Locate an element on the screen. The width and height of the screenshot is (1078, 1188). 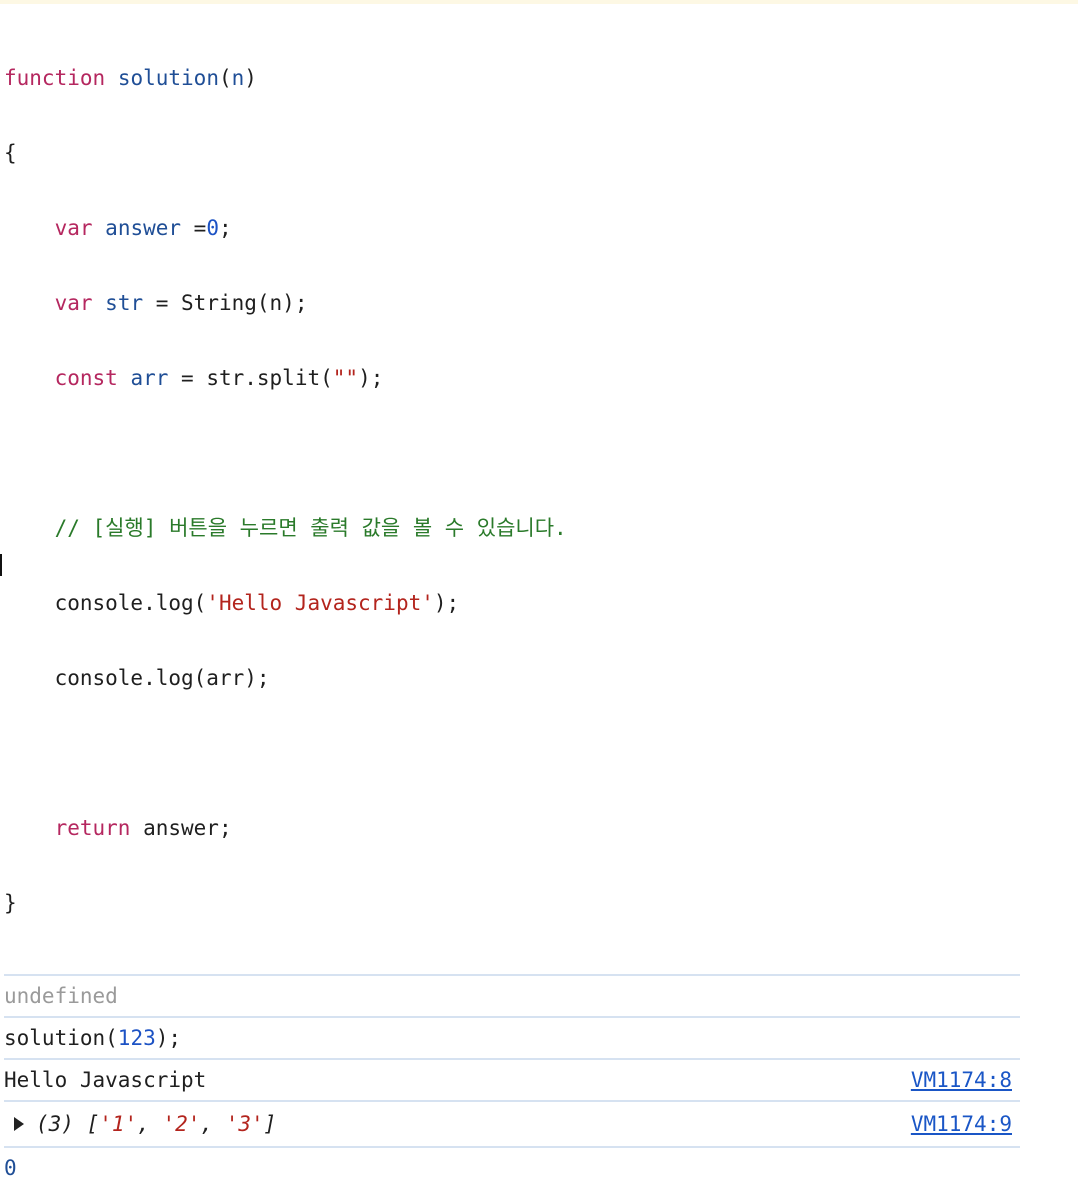
console-log-call: console.log(arr); is located at coordinates (162, 678).